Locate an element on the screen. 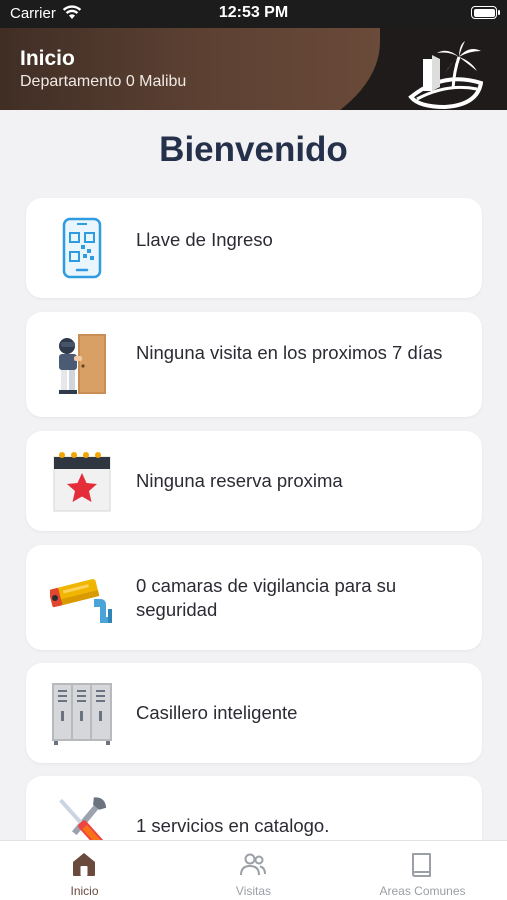 The height and width of the screenshot is (900, 507). tab-visitas-label: Visitas is located at coordinates (253, 891).